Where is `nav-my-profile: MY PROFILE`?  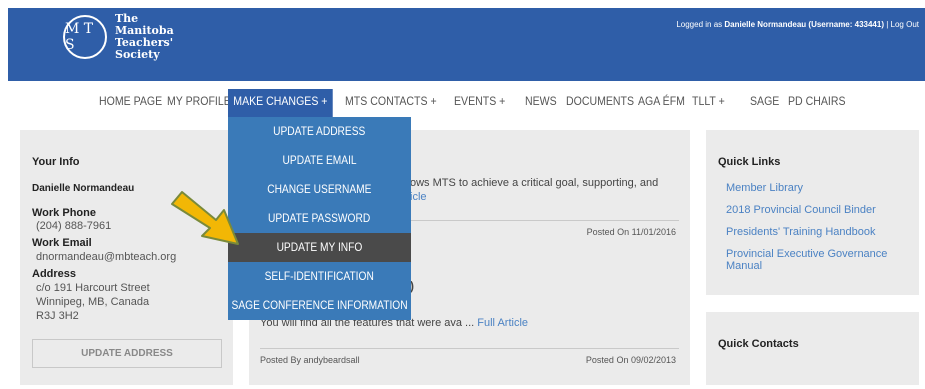 nav-my-profile: MY PROFILE is located at coordinates (199, 101).